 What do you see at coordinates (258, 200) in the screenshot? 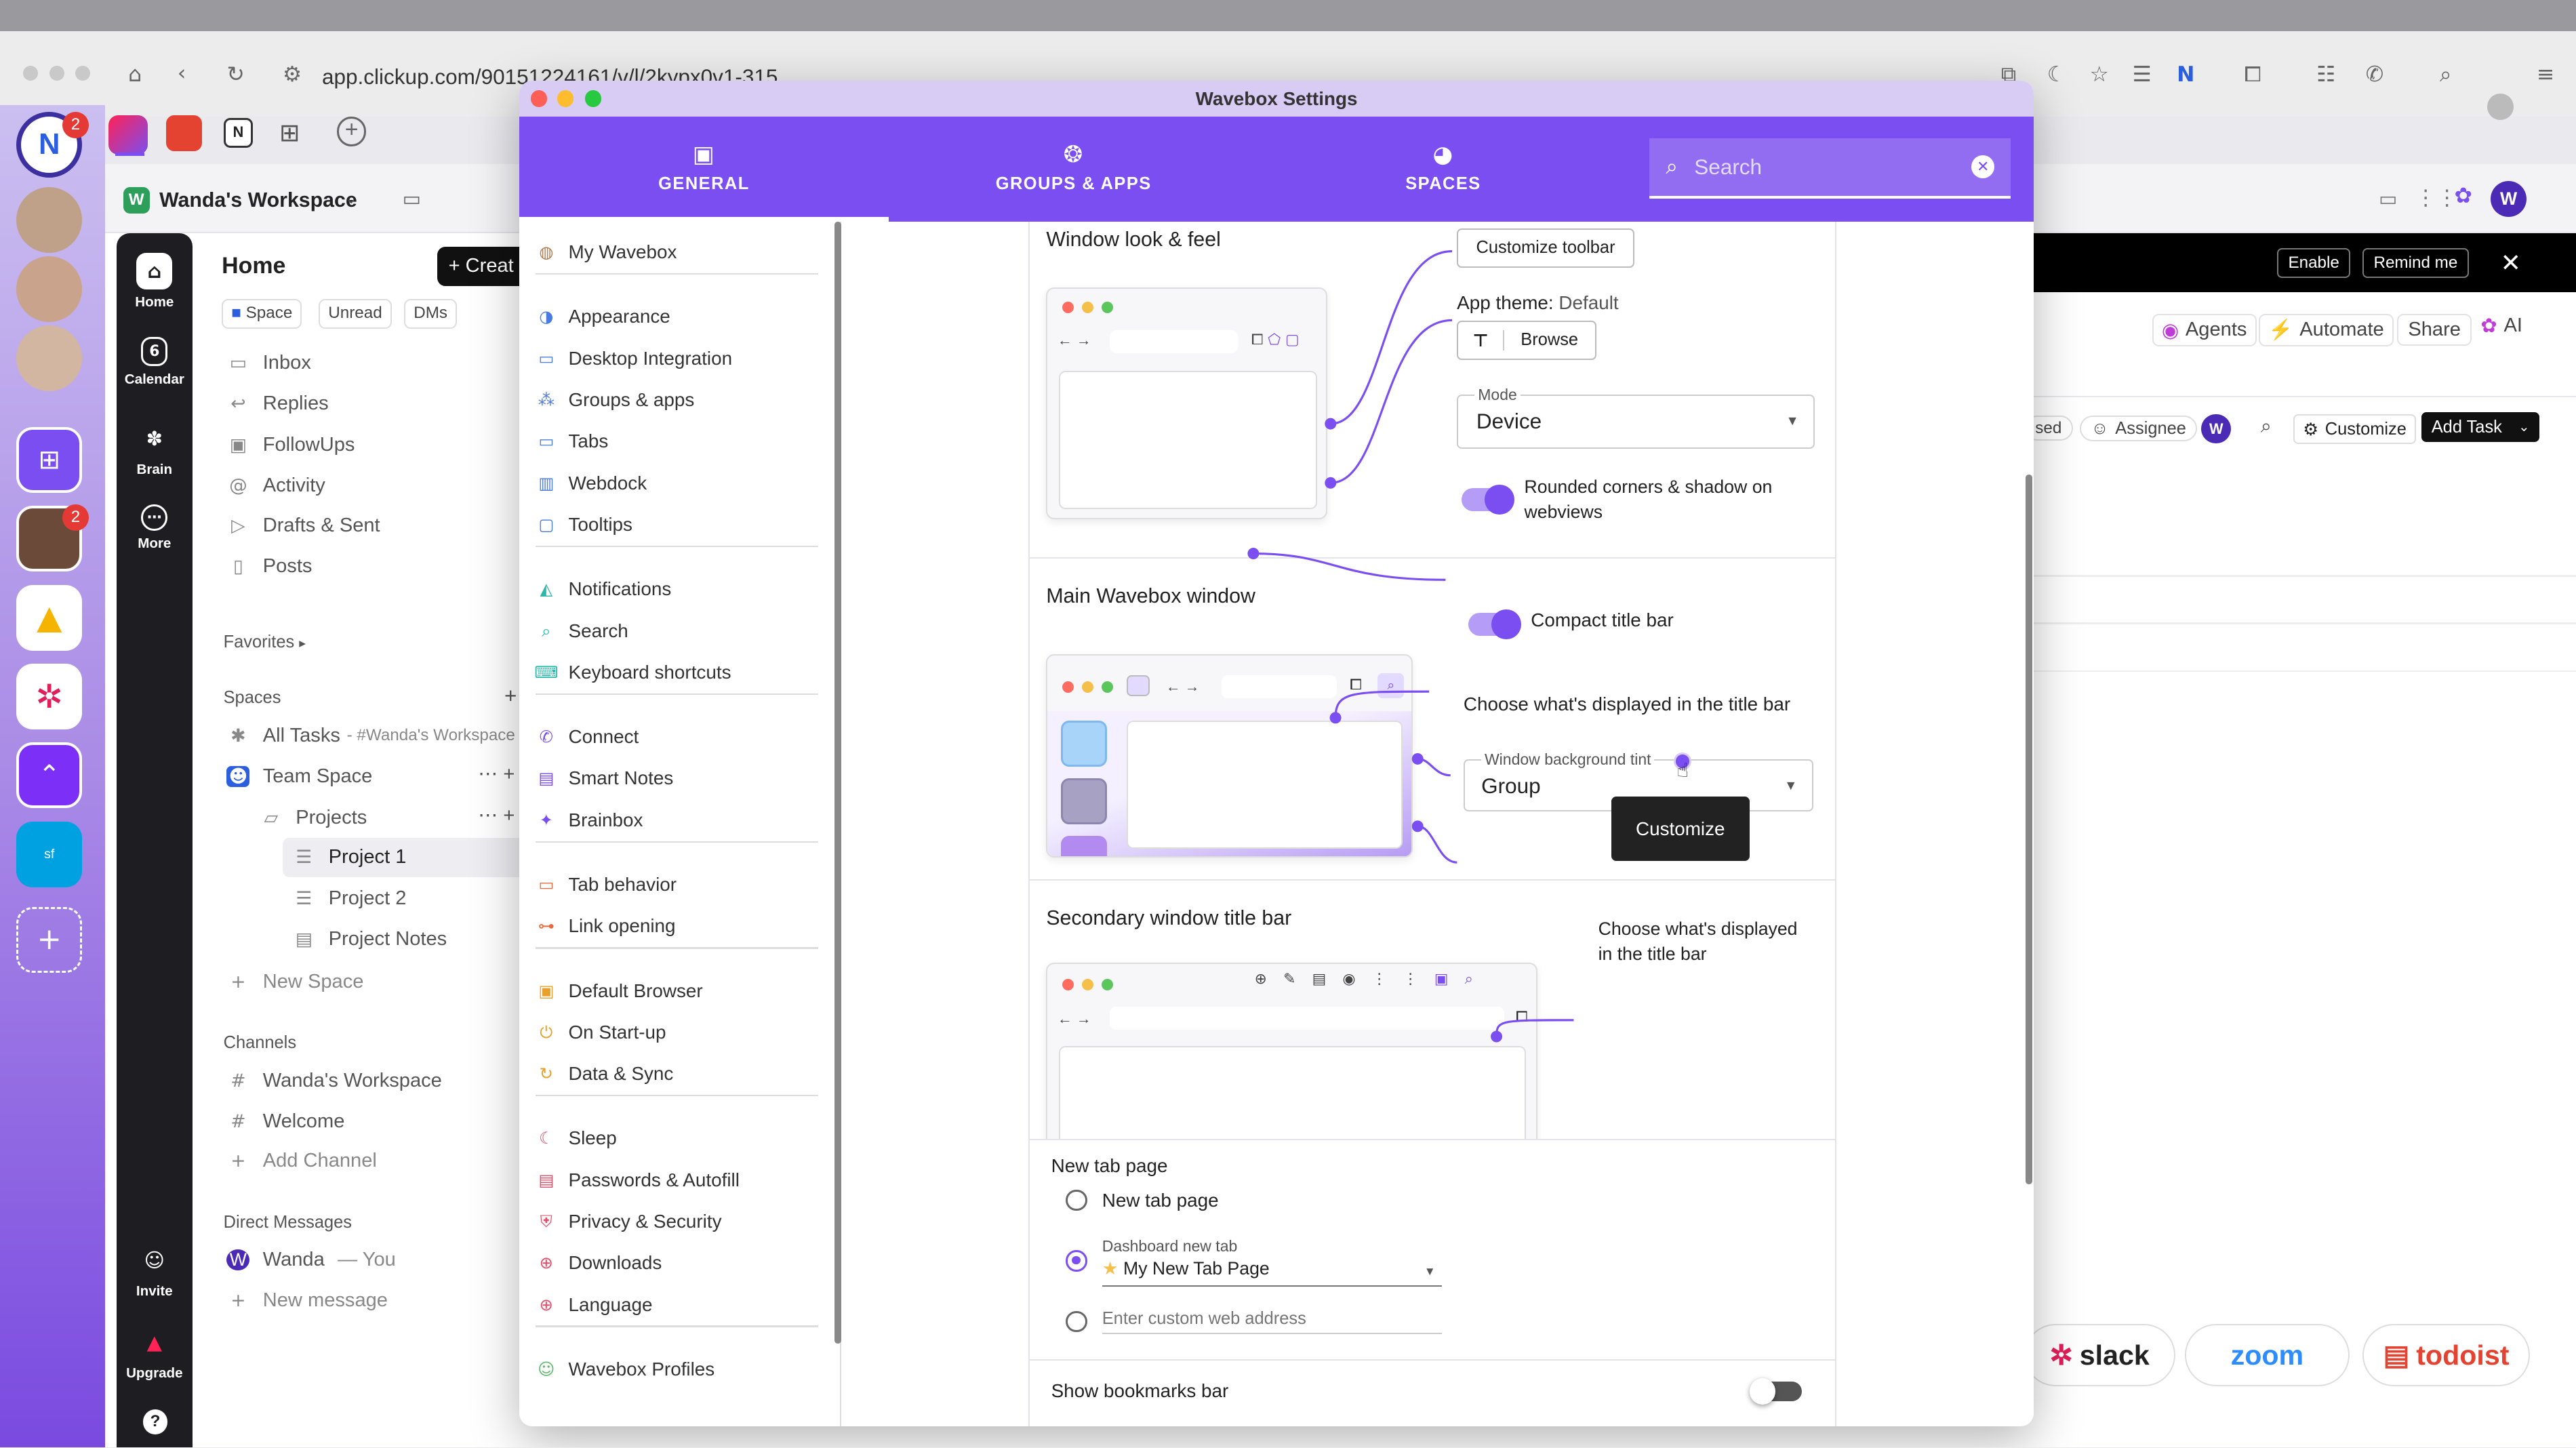
I see `workspace-name: Wanda's Workspace` at bounding box center [258, 200].